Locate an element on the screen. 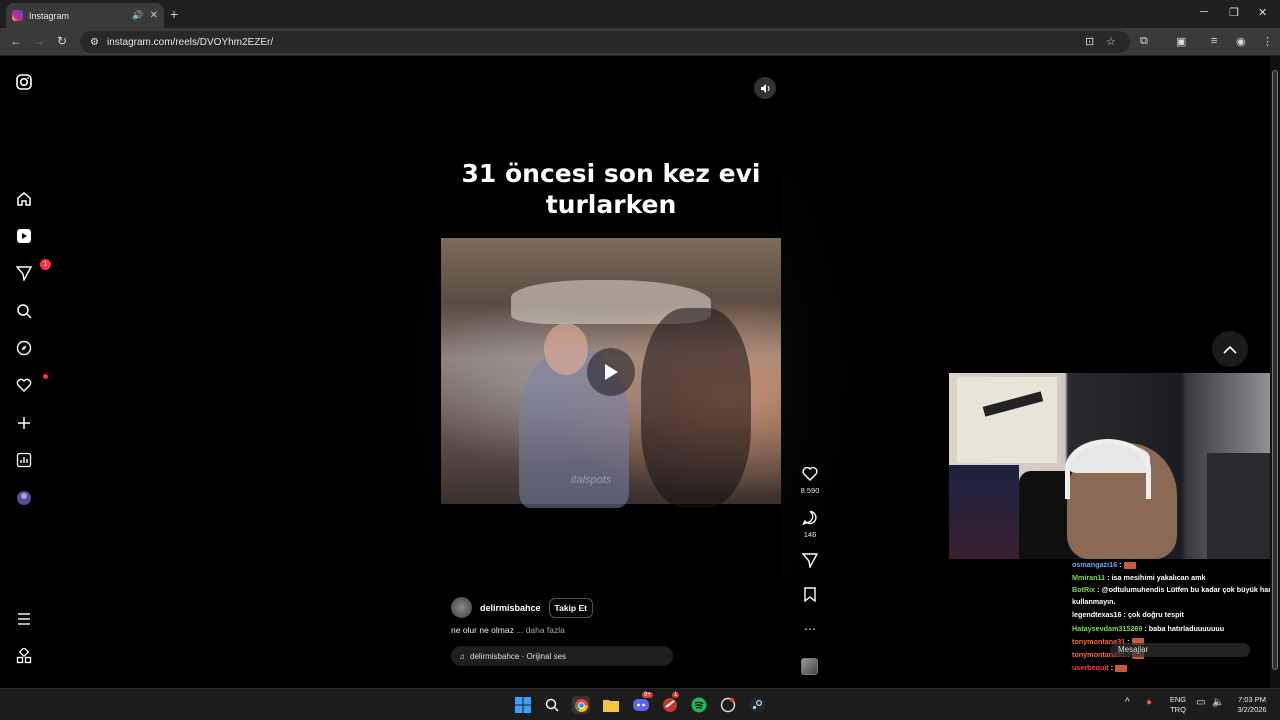  video-watermark: italspots is located at coordinates (591, 480).